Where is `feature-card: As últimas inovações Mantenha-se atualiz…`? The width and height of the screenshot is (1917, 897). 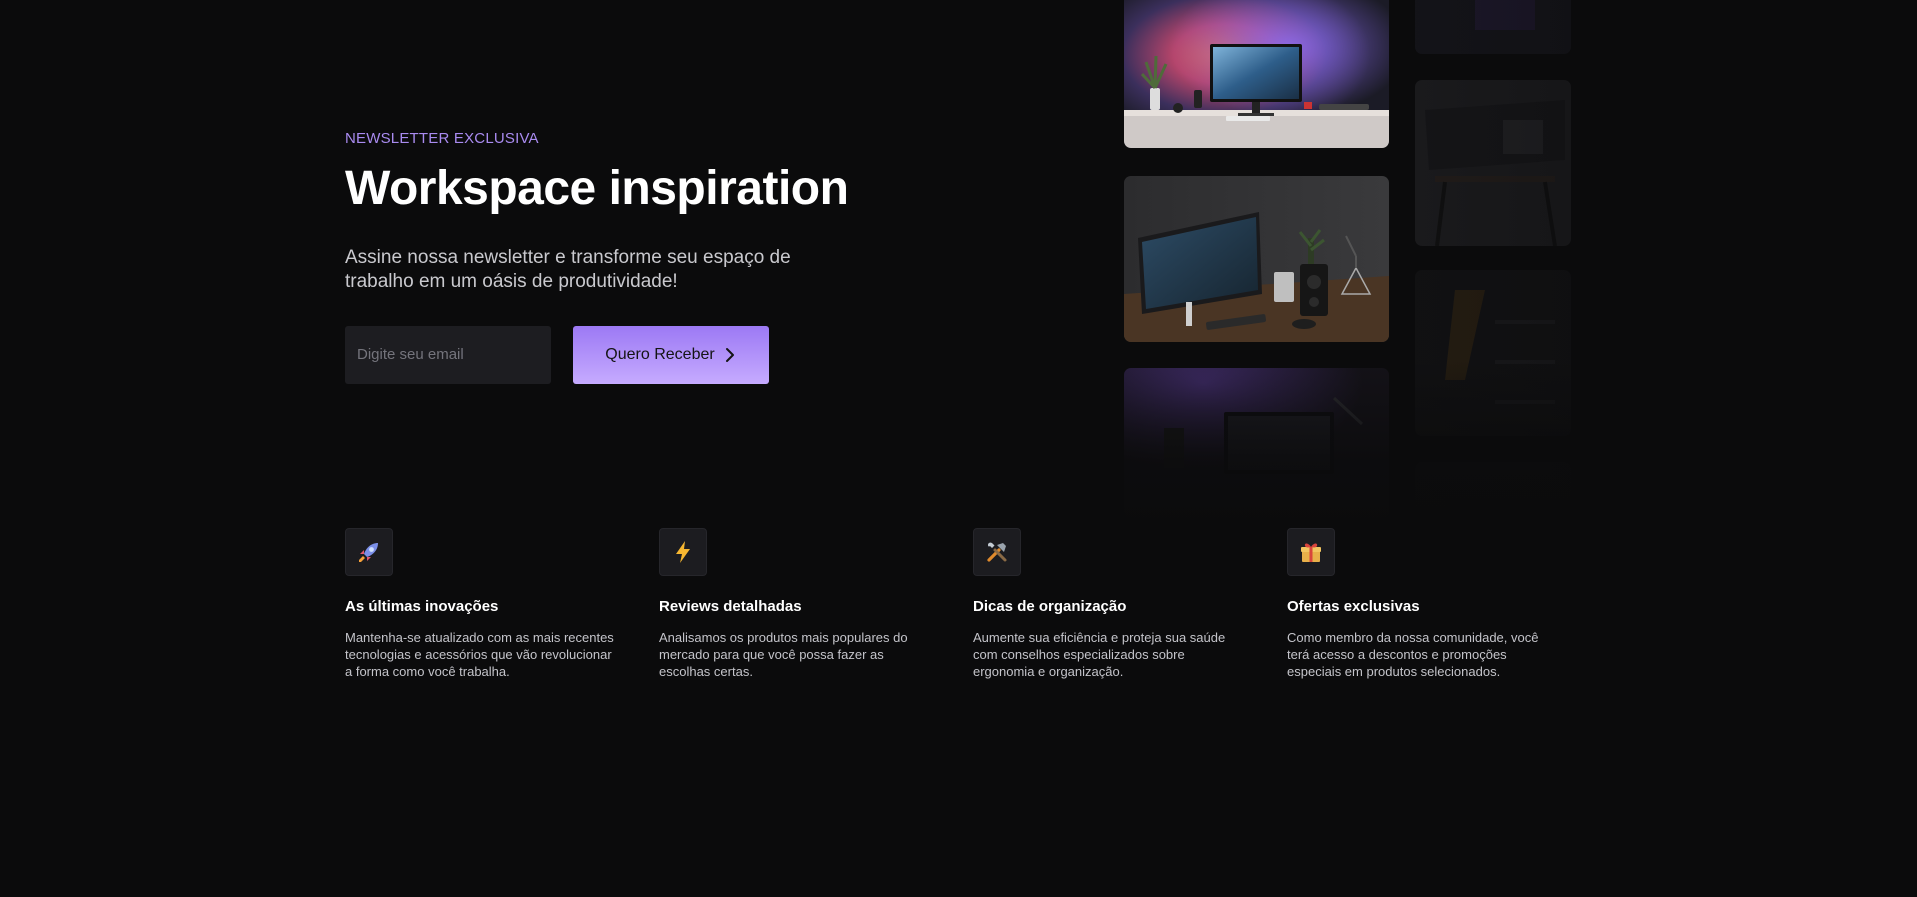 feature-card: As últimas inovações Mantenha-se atualiz… is located at coordinates (502, 604).